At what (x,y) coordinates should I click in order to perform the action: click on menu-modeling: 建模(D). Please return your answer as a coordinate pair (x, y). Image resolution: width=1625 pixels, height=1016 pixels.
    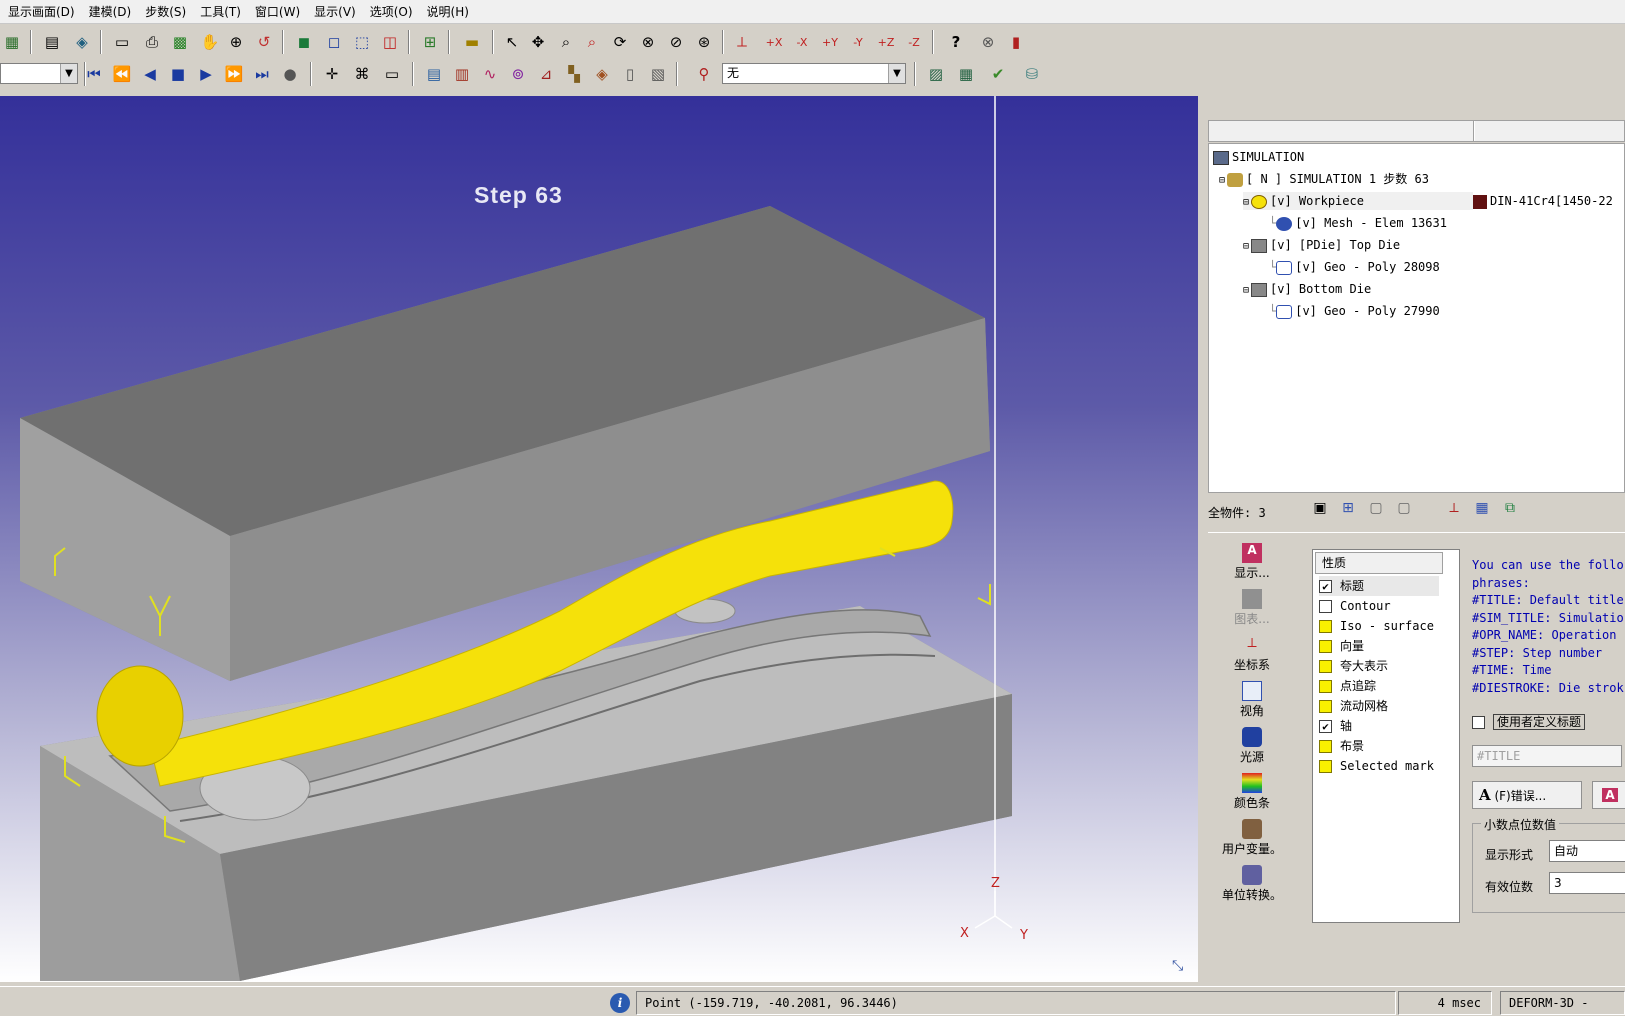
    Looking at the image, I should click on (110, 11).